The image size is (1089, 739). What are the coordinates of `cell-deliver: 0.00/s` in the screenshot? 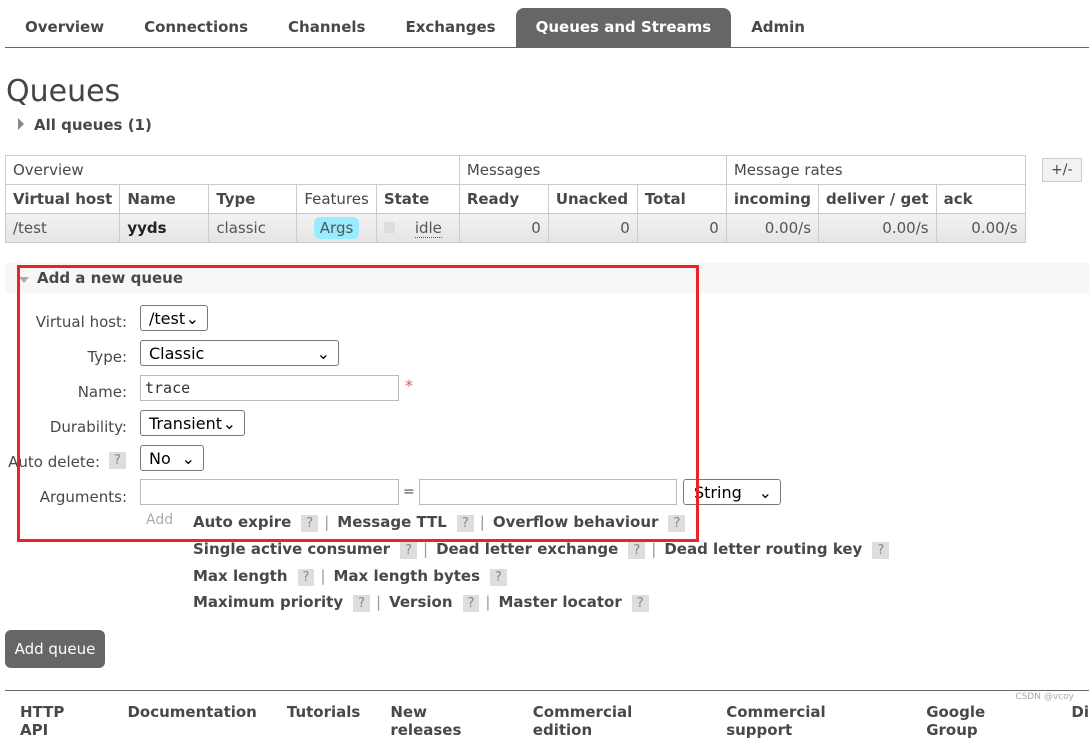 It's located at (877, 228).